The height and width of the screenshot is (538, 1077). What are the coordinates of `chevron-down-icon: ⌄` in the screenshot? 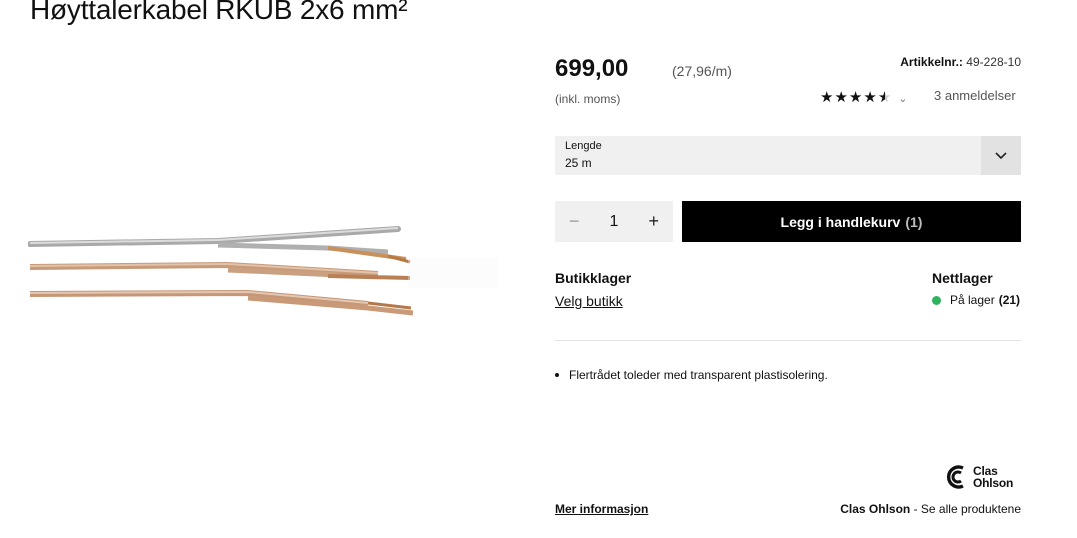 It's located at (902, 98).